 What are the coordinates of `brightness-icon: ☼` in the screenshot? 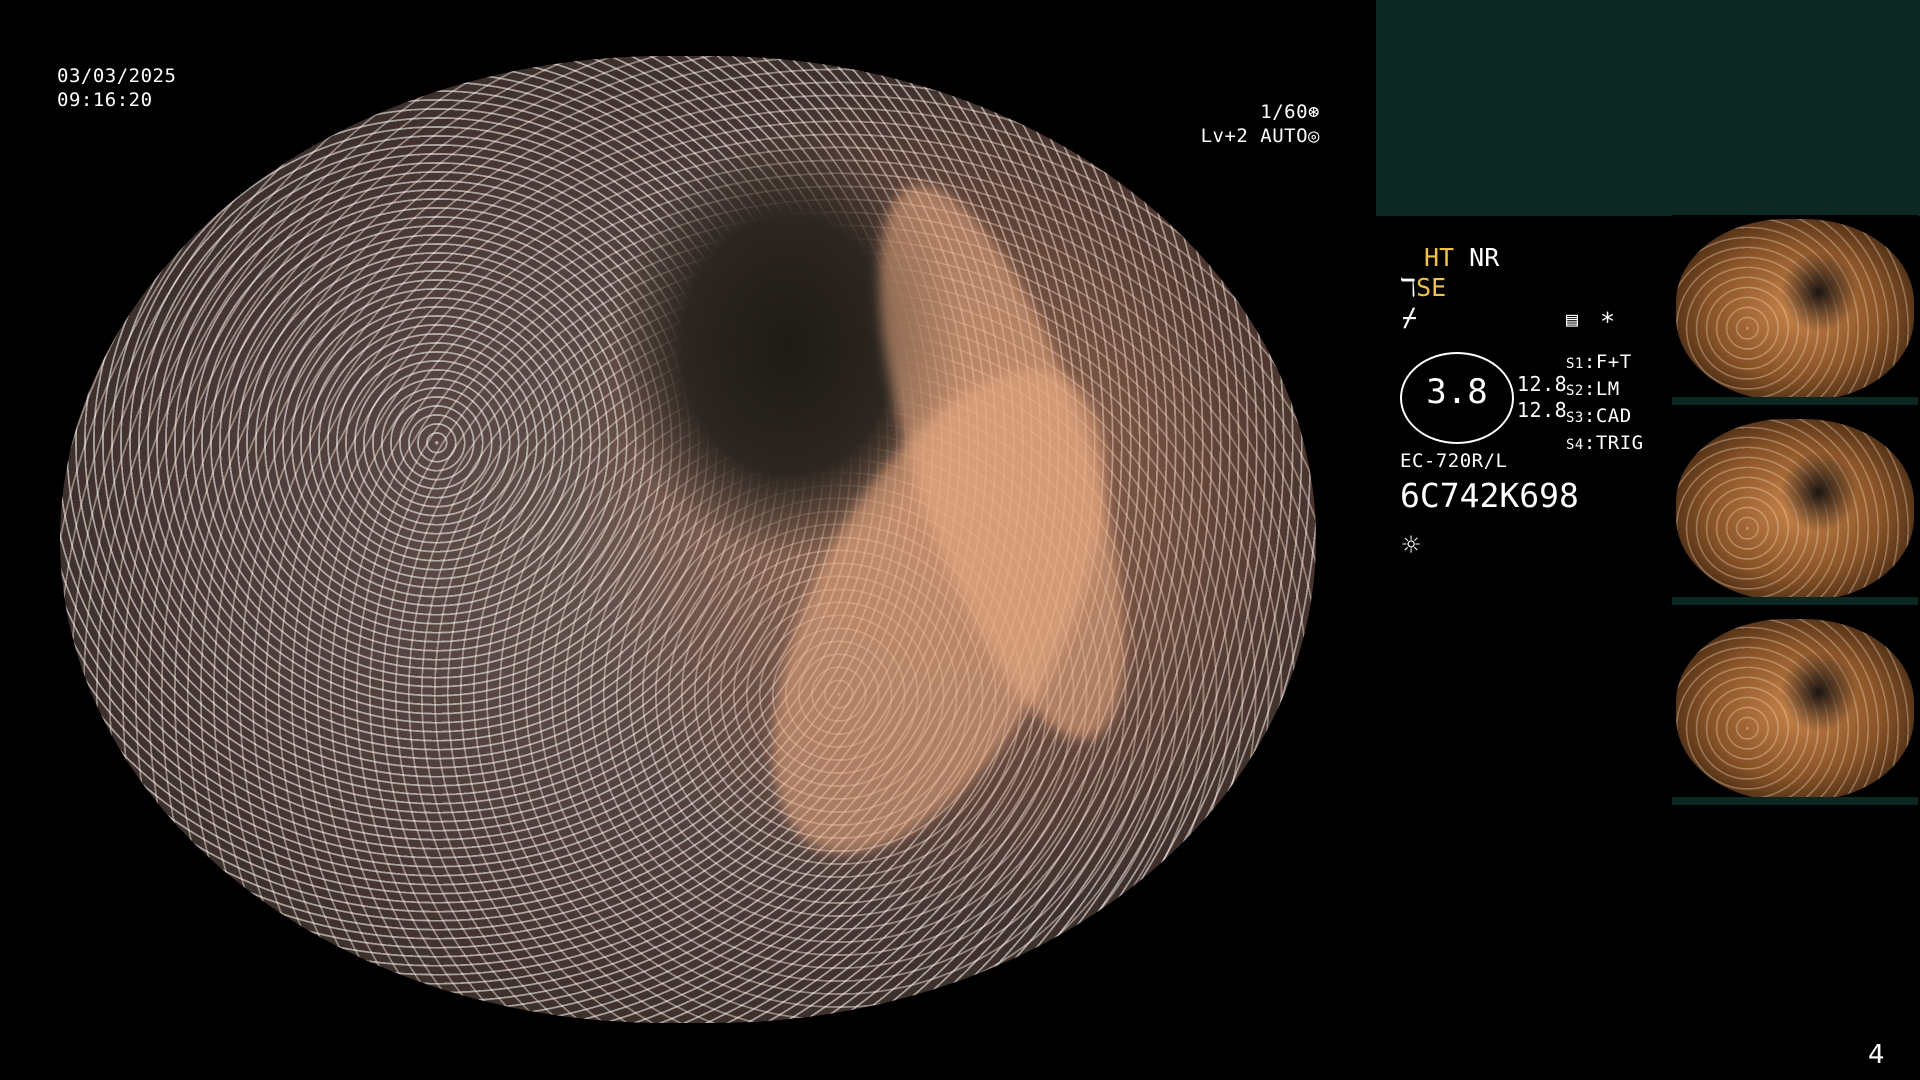 It's located at (1411, 545).